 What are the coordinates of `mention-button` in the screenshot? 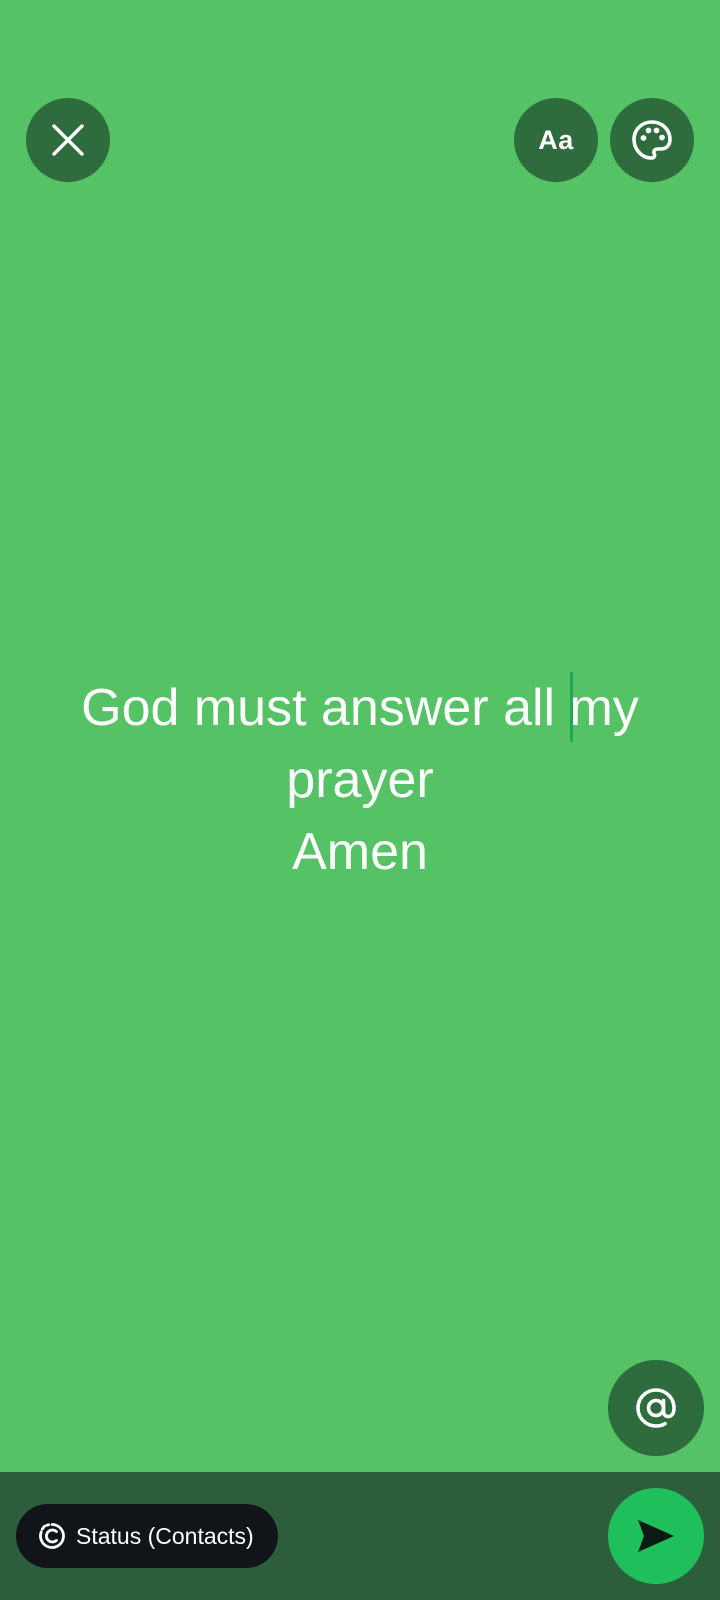 It's located at (656, 1408).